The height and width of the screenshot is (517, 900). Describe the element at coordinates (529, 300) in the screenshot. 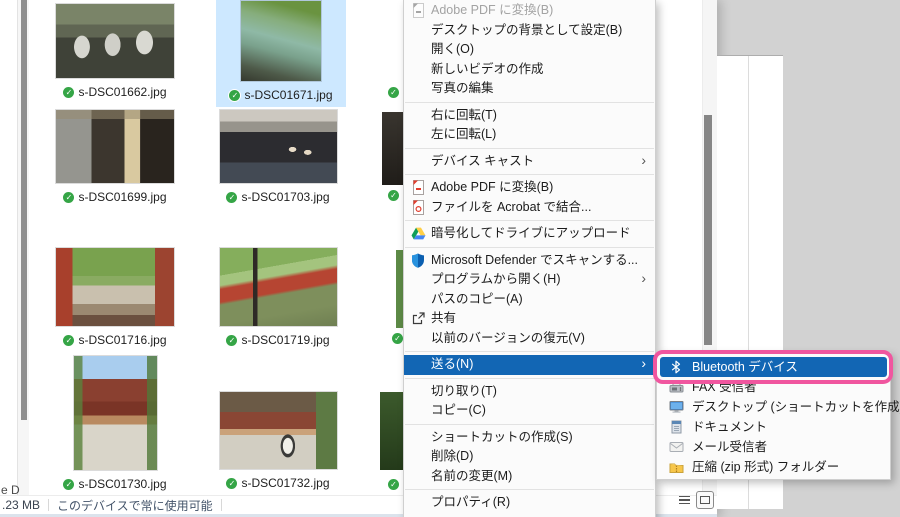

I see `menu-item-copy-path: パスのコピー(A)` at that location.